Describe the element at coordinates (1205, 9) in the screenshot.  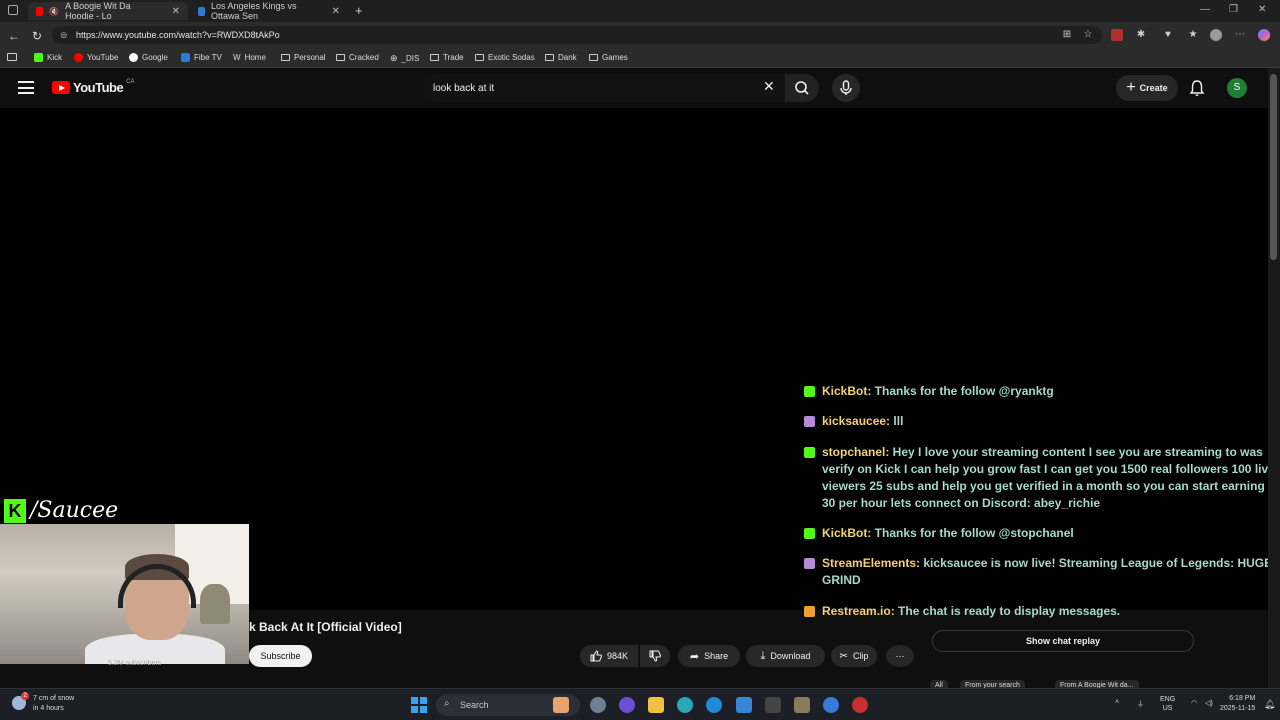
I see `minimize-icon: —` at that location.